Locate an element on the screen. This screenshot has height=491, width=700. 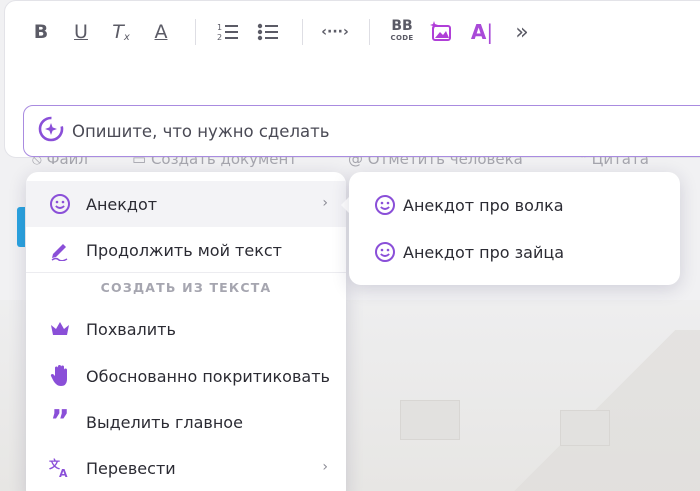
numbered-list-icon: 12 is located at coordinates (228, 32).